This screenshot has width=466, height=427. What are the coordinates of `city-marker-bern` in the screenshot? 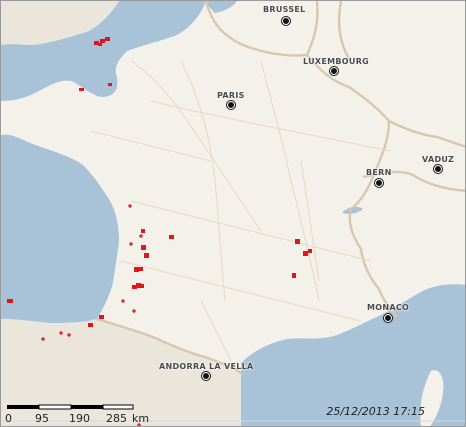 It's located at (379, 183).